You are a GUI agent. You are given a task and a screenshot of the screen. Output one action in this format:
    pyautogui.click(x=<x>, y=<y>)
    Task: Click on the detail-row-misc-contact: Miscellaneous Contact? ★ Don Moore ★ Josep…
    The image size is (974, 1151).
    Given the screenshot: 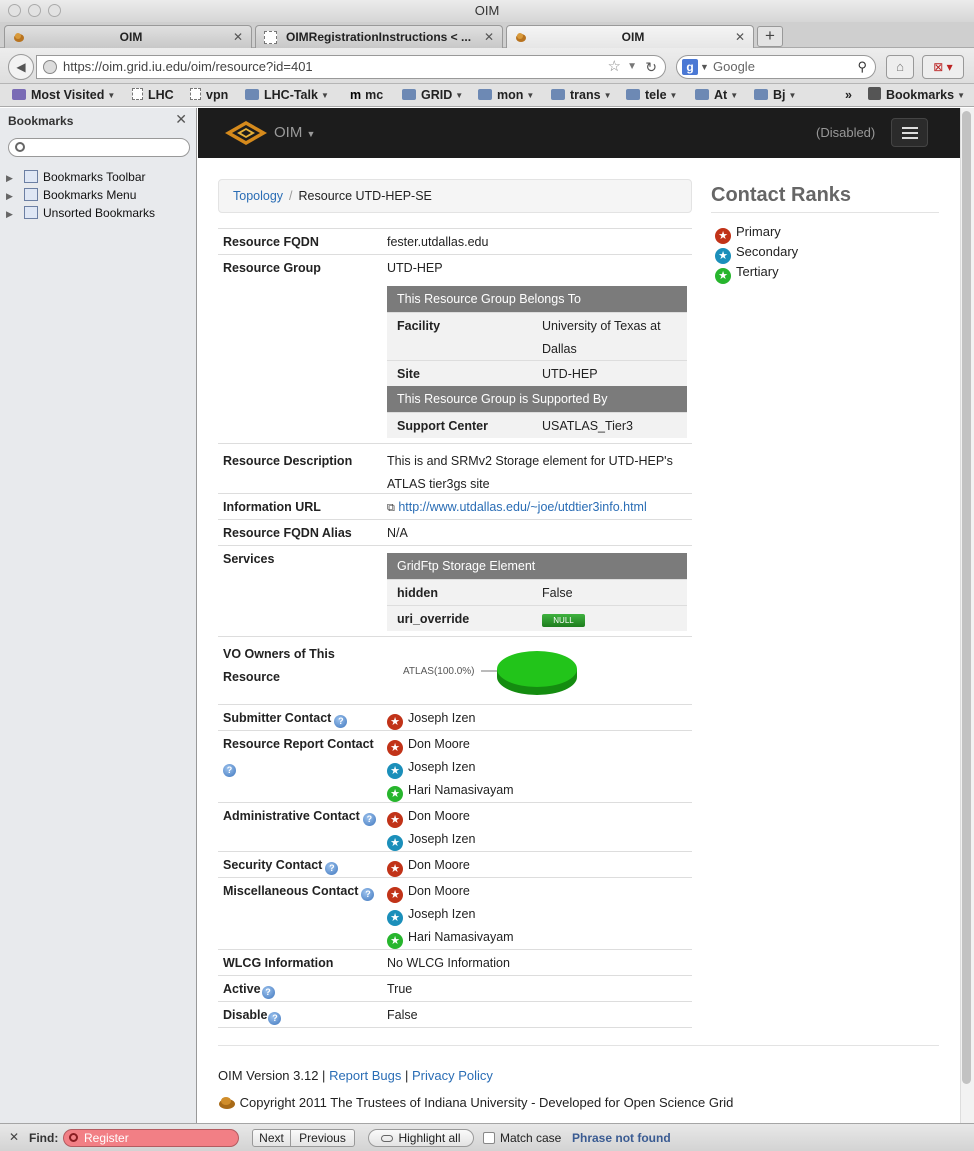 What is the action you would take?
    pyautogui.click(x=455, y=913)
    